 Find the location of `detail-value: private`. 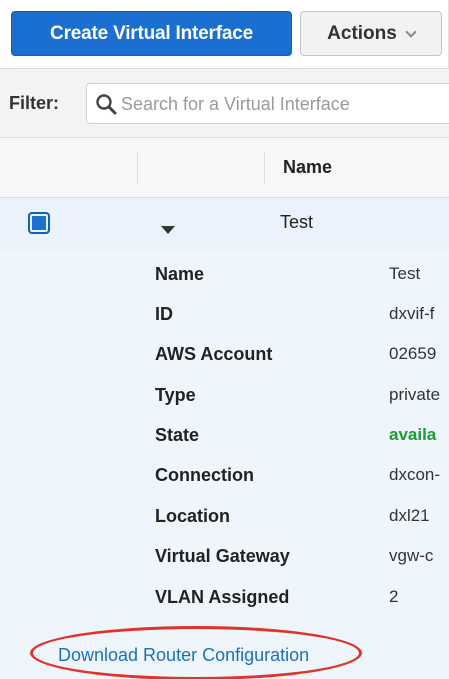

detail-value: private is located at coordinates (415, 394).